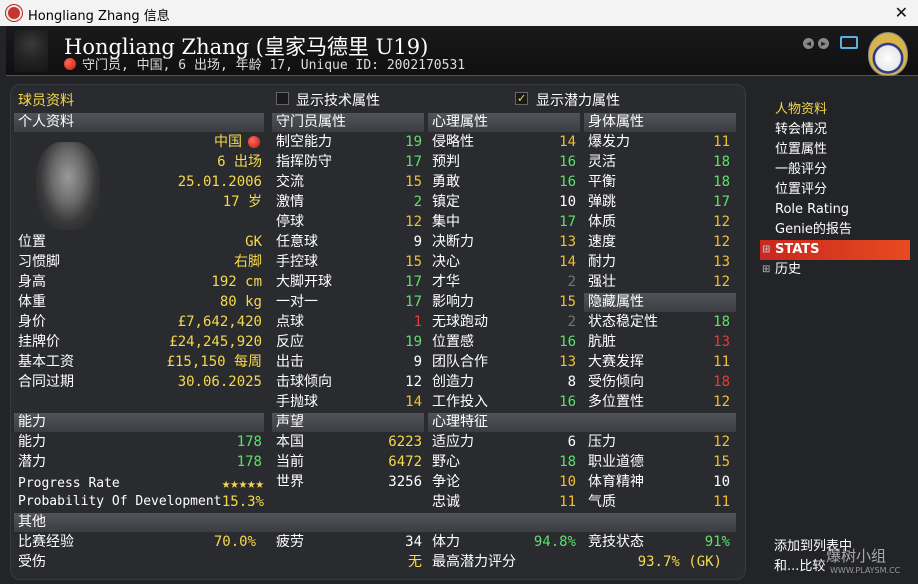 The image size is (918, 584). I want to click on hidden-row-label: 受伤倾向, so click(616, 382).